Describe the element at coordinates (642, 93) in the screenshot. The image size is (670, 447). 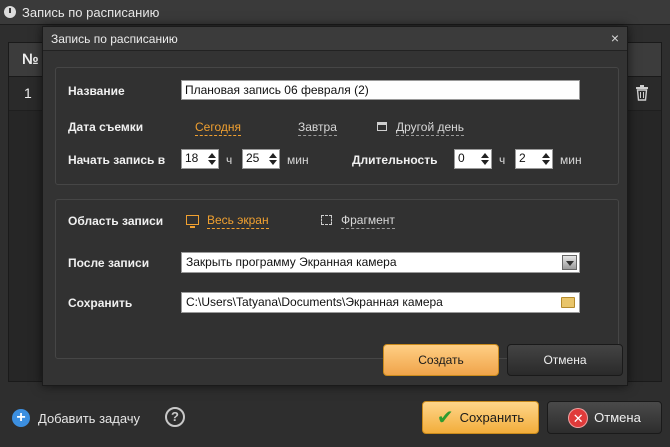
I see `trash-icon` at that location.